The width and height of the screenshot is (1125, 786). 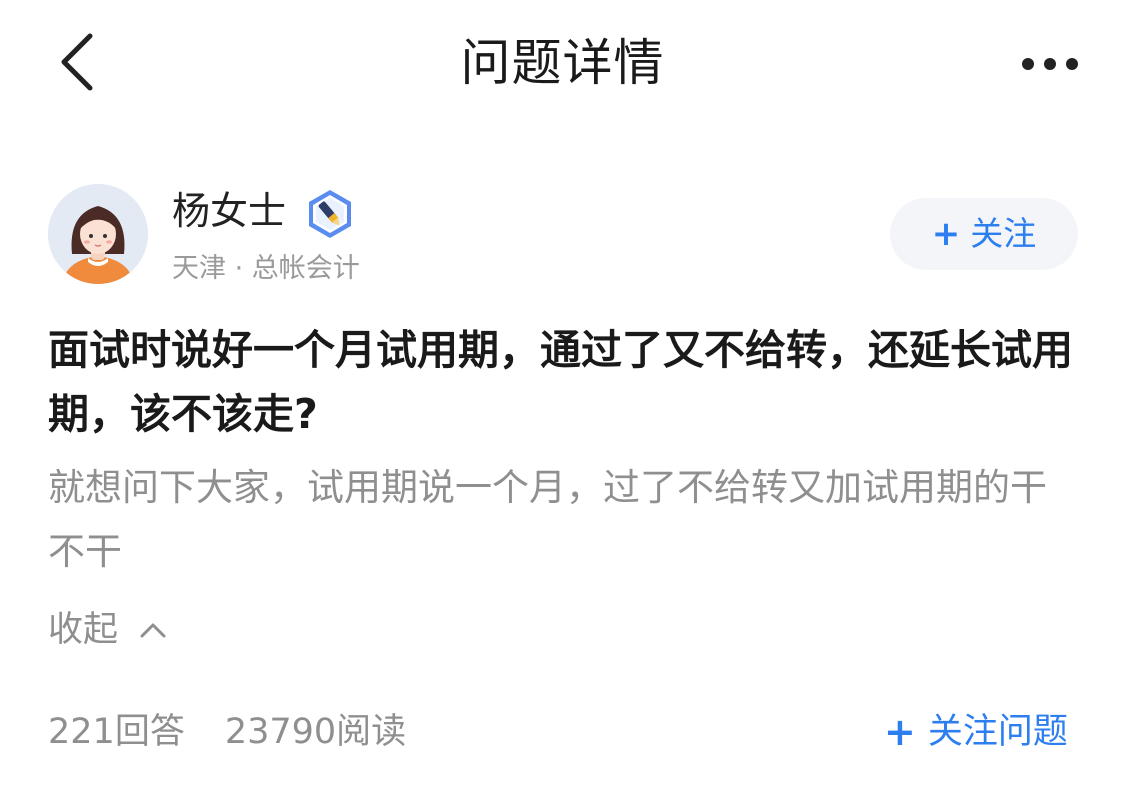 I want to click on author-profession: 总帐会计, so click(x=305, y=268).